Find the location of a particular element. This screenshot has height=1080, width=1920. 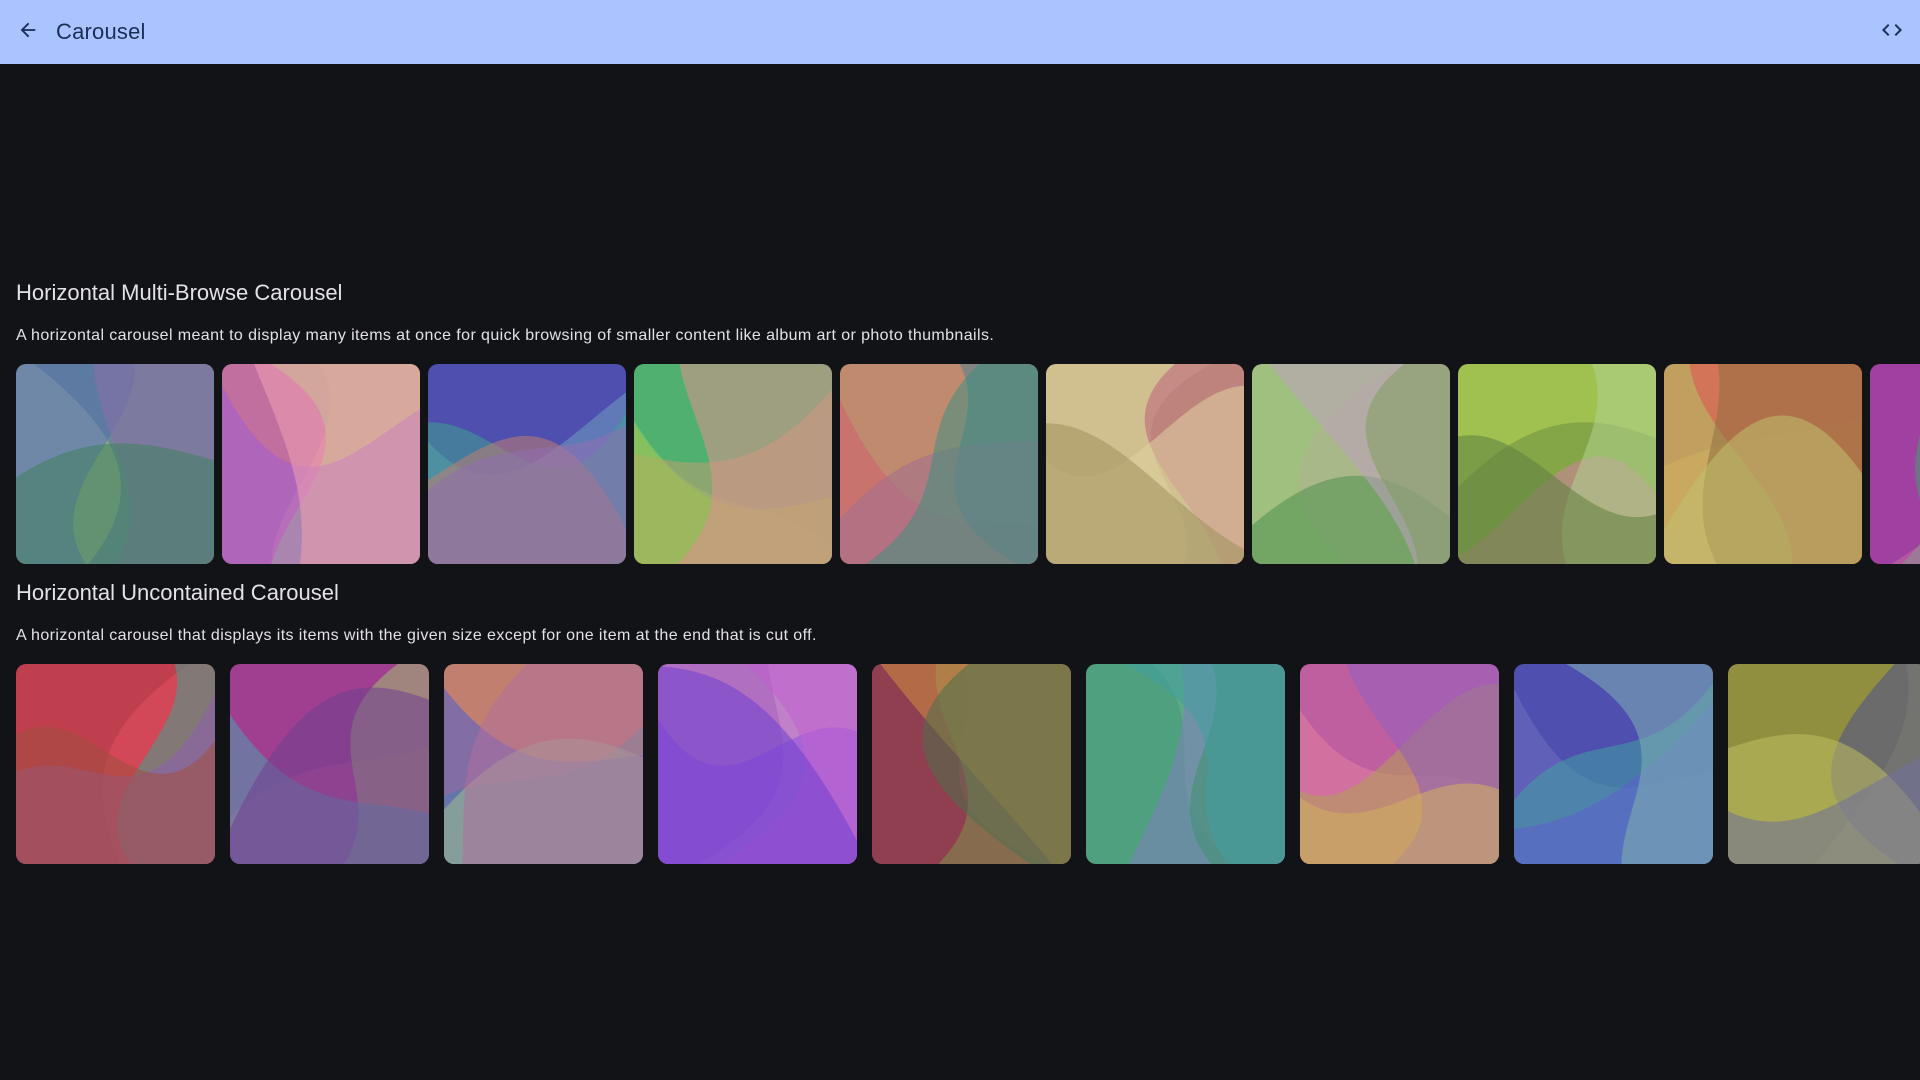

section-title-multi-browse: Horizontal Multi-Browse Carousel is located at coordinates (179, 292).